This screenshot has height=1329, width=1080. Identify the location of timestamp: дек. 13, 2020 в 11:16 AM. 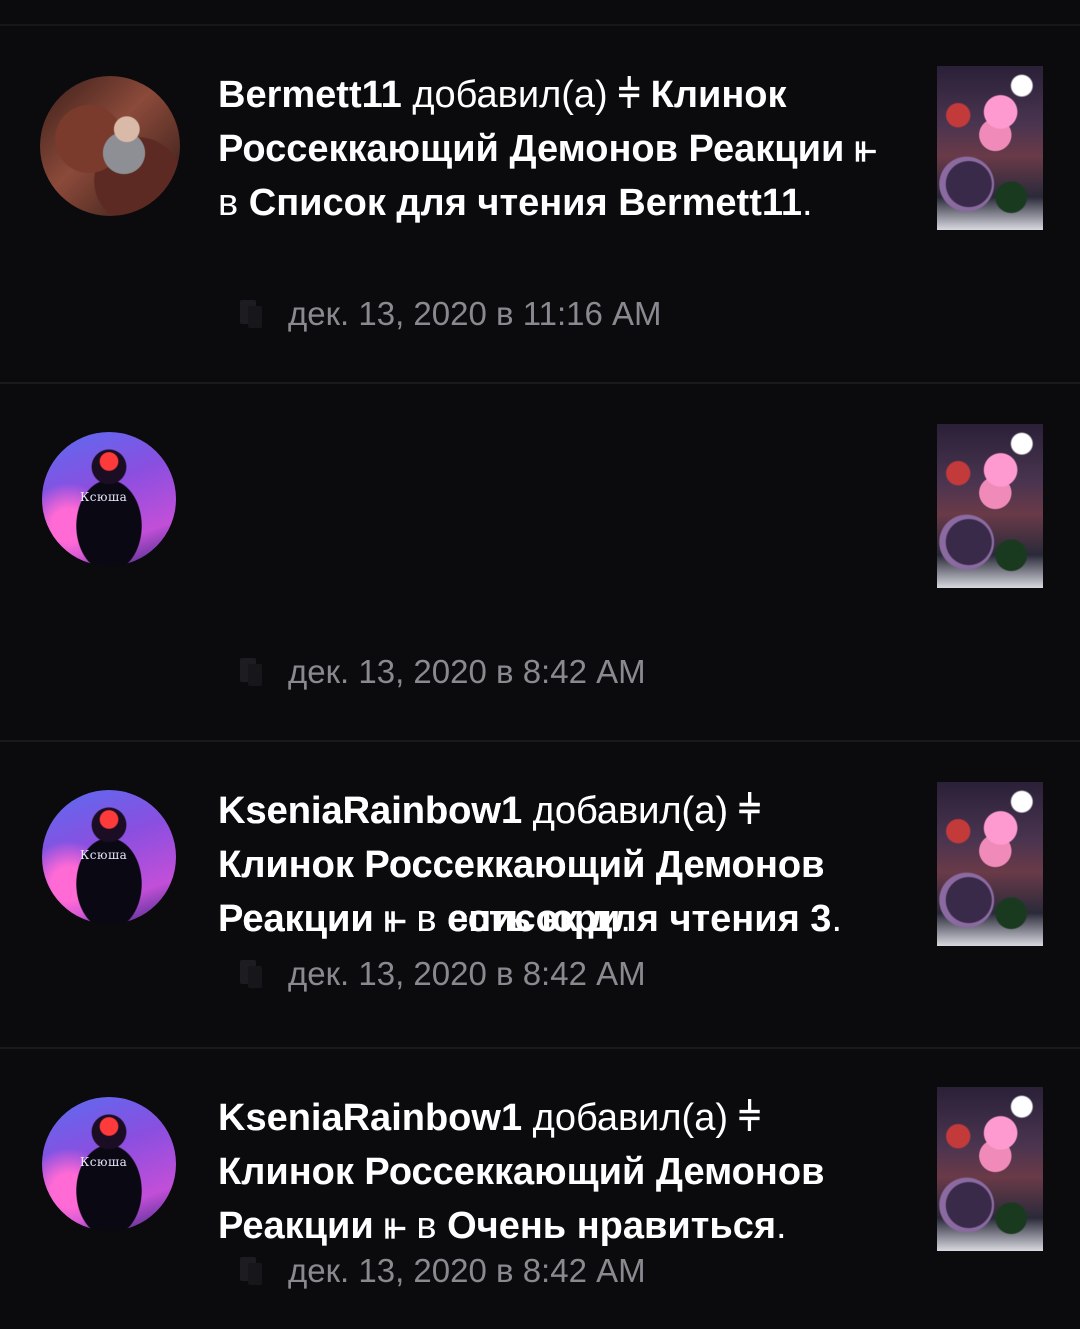
(475, 313).